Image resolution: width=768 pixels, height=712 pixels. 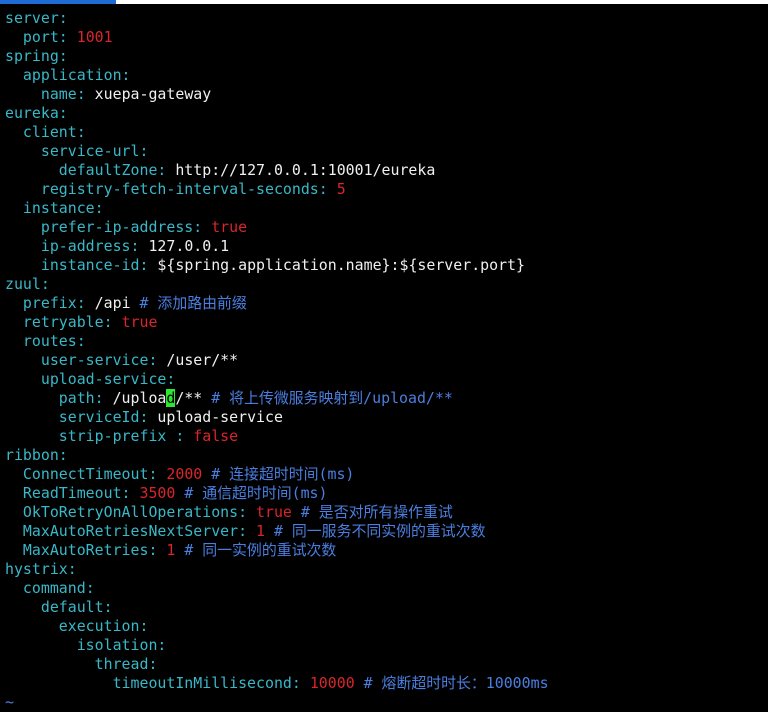 What do you see at coordinates (256, 493) in the screenshot?
I see `yaml-comment: # 通信超时时间(ms)` at bounding box center [256, 493].